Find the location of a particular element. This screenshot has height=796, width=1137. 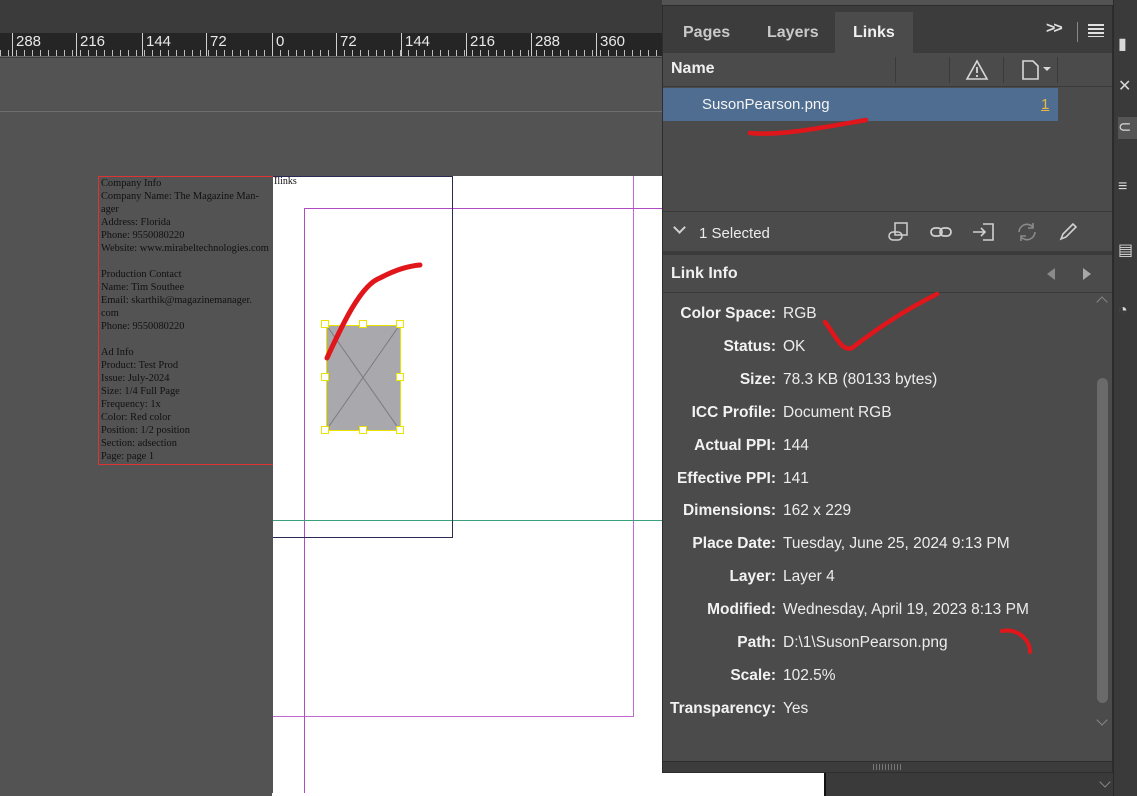

info-text-line: ager is located at coordinates (110, 209).